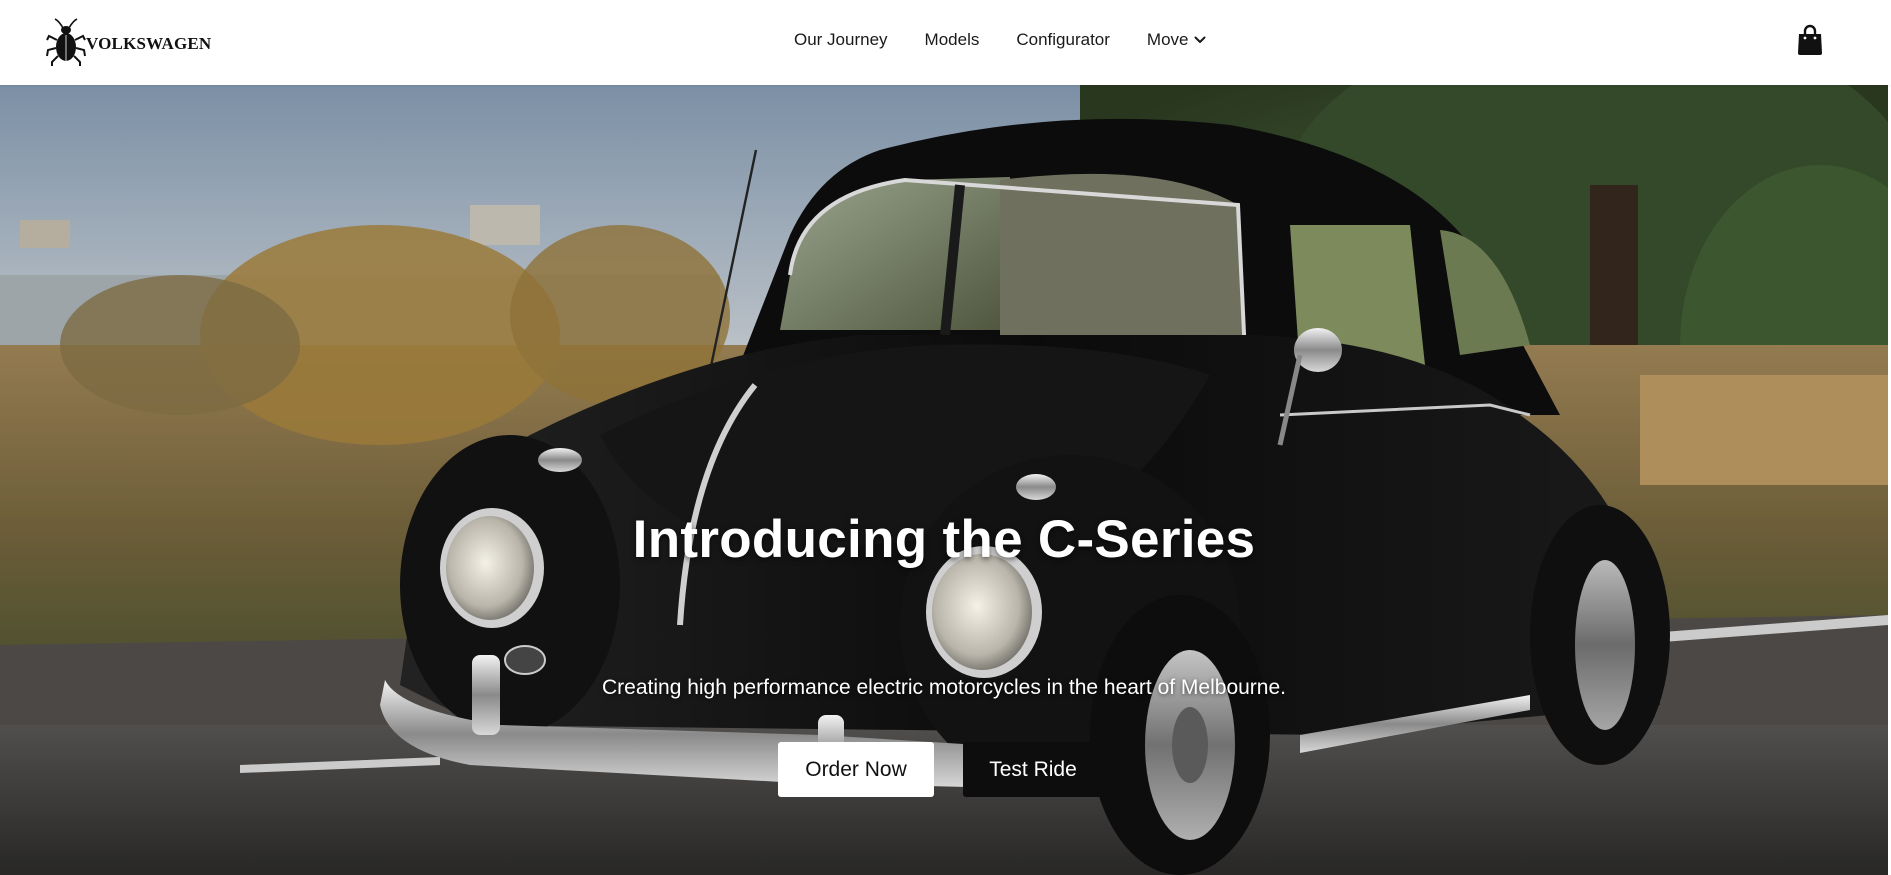  I want to click on nav-item-move-label: Move, so click(1167, 39).